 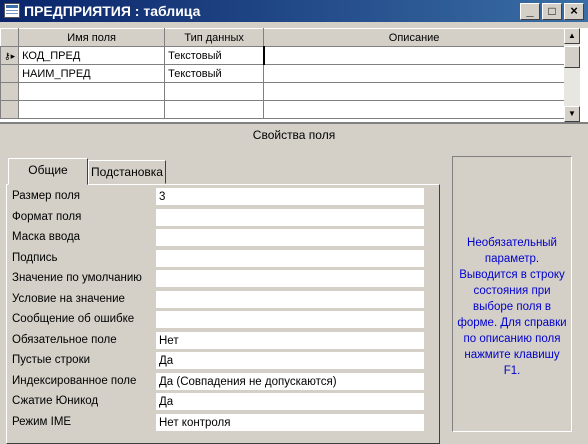 I want to click on property-value: 3, so click(x=290, y=197).